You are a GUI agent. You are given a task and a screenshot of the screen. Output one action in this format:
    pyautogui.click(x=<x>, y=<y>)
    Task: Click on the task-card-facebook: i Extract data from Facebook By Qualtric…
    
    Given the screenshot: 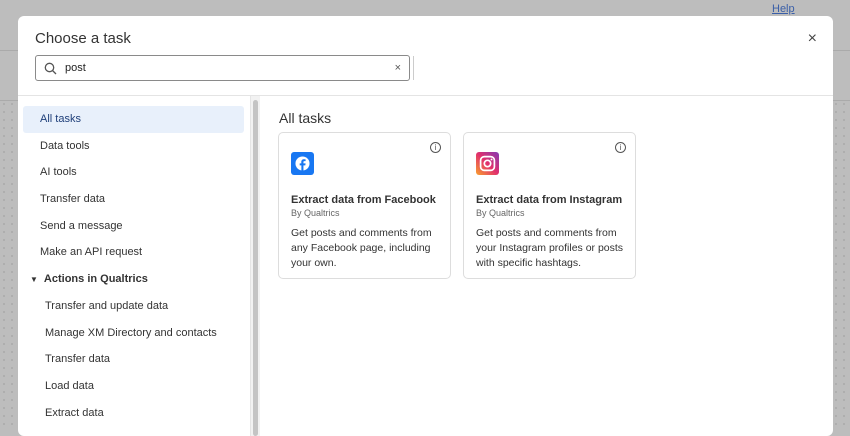 What is the action you would take?
    pyautogui.click(x=364, y=205)
    